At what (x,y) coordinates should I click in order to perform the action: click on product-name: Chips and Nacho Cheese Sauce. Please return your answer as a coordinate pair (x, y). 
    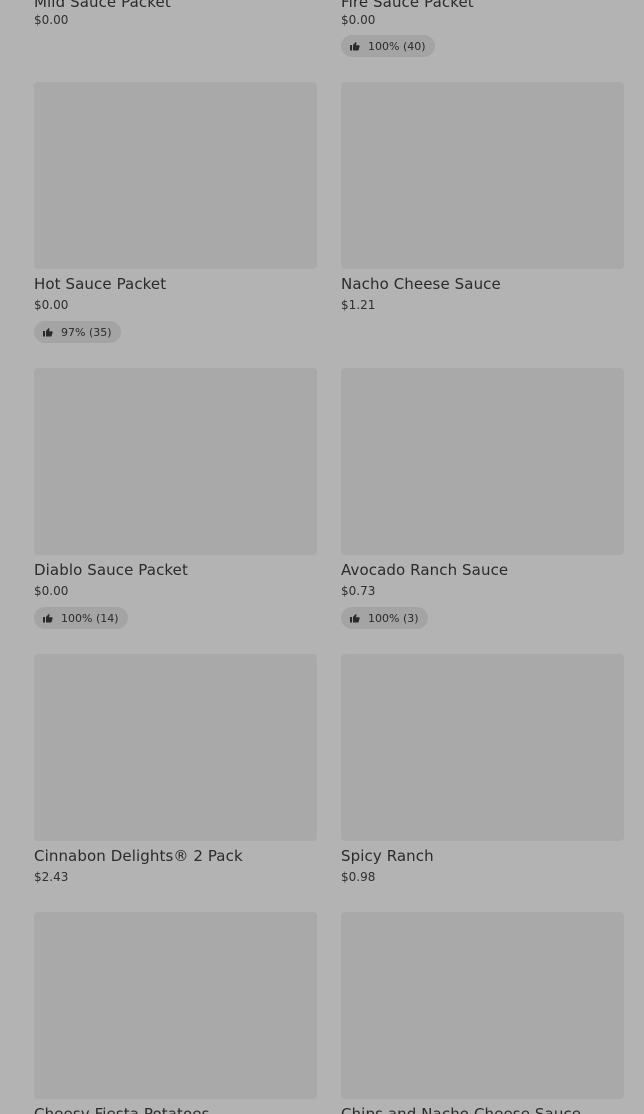
    Looking at the image, I should click on (461, 1109).